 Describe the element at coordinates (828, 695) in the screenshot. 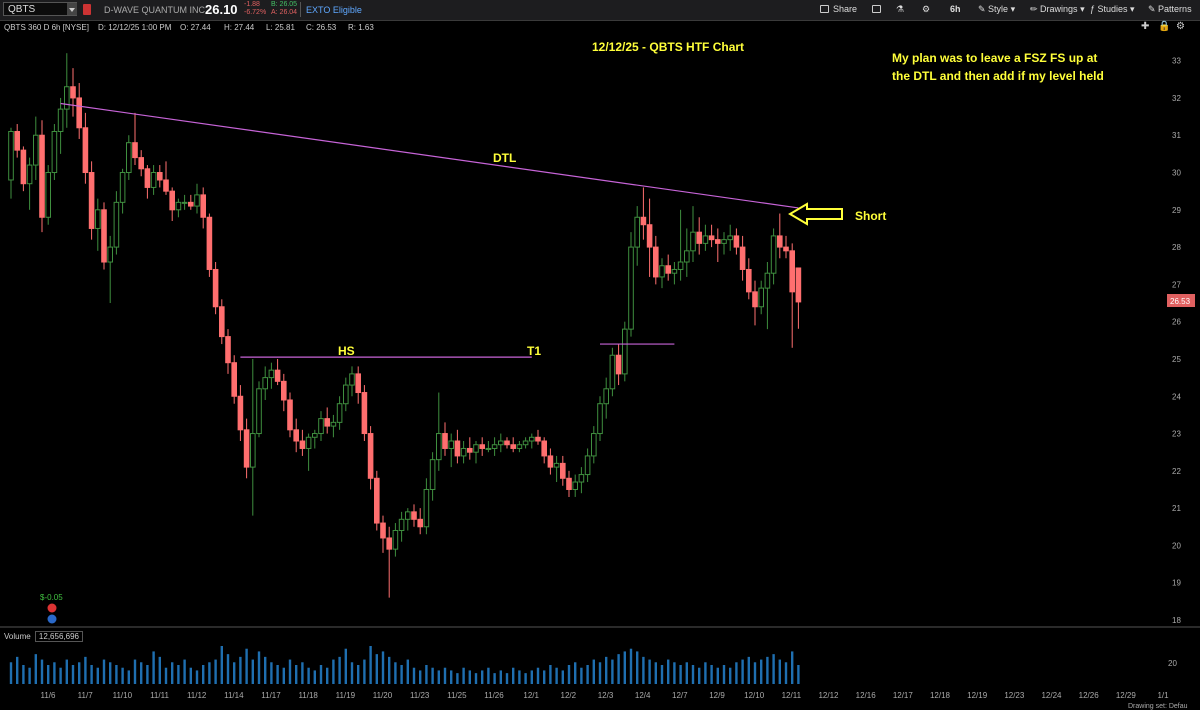

I see `date-tick: 12/12` at that location.